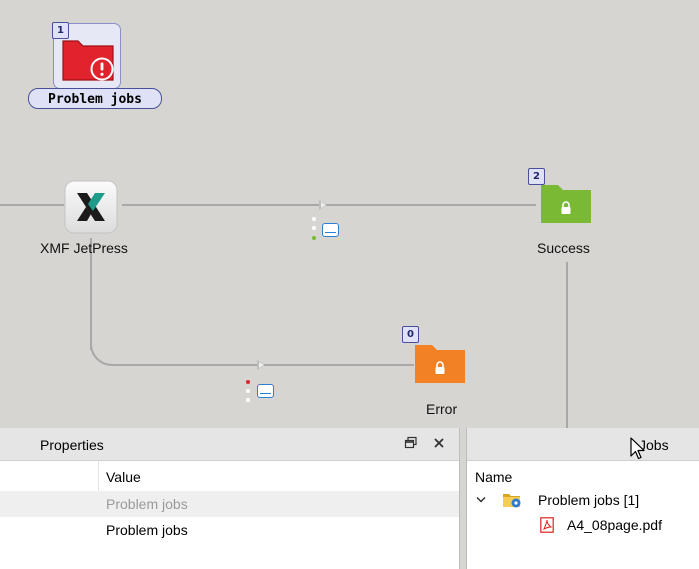  What do you see at coordinates (314, 238) in the screenshot?
I see `status-dot-green` at bounding box center [314, 238].